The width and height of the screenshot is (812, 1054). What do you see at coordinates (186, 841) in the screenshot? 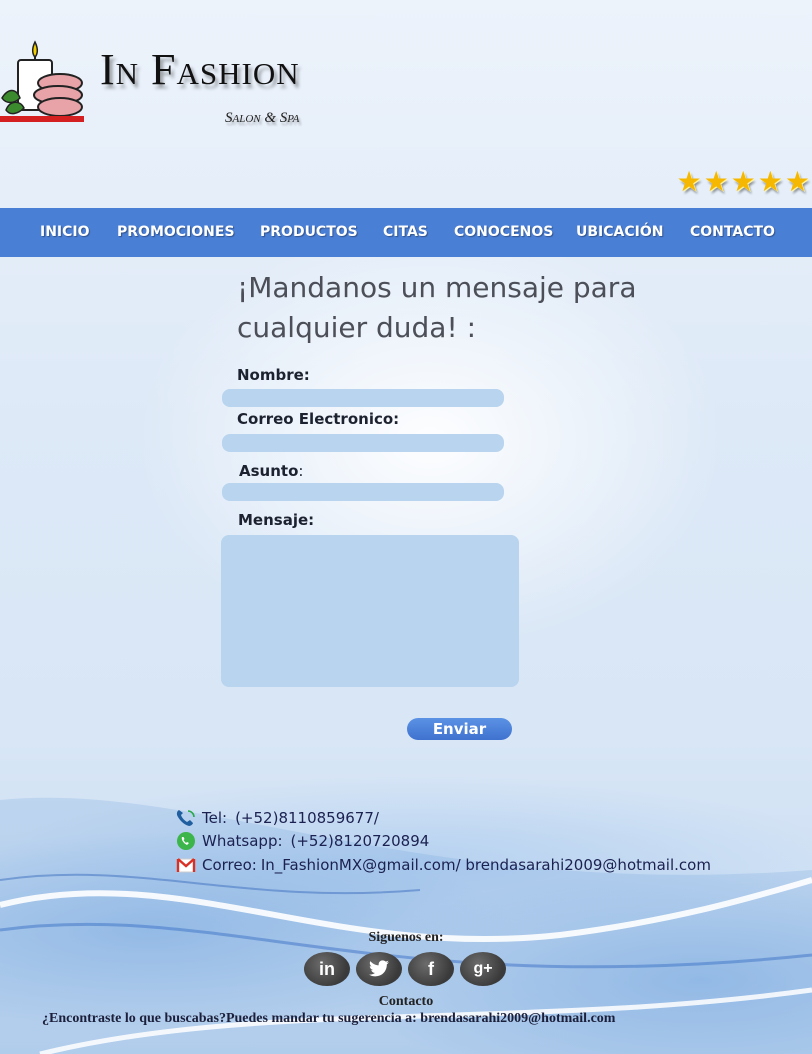
I see `whatsapp-icon` at bounding box center [186, 841].